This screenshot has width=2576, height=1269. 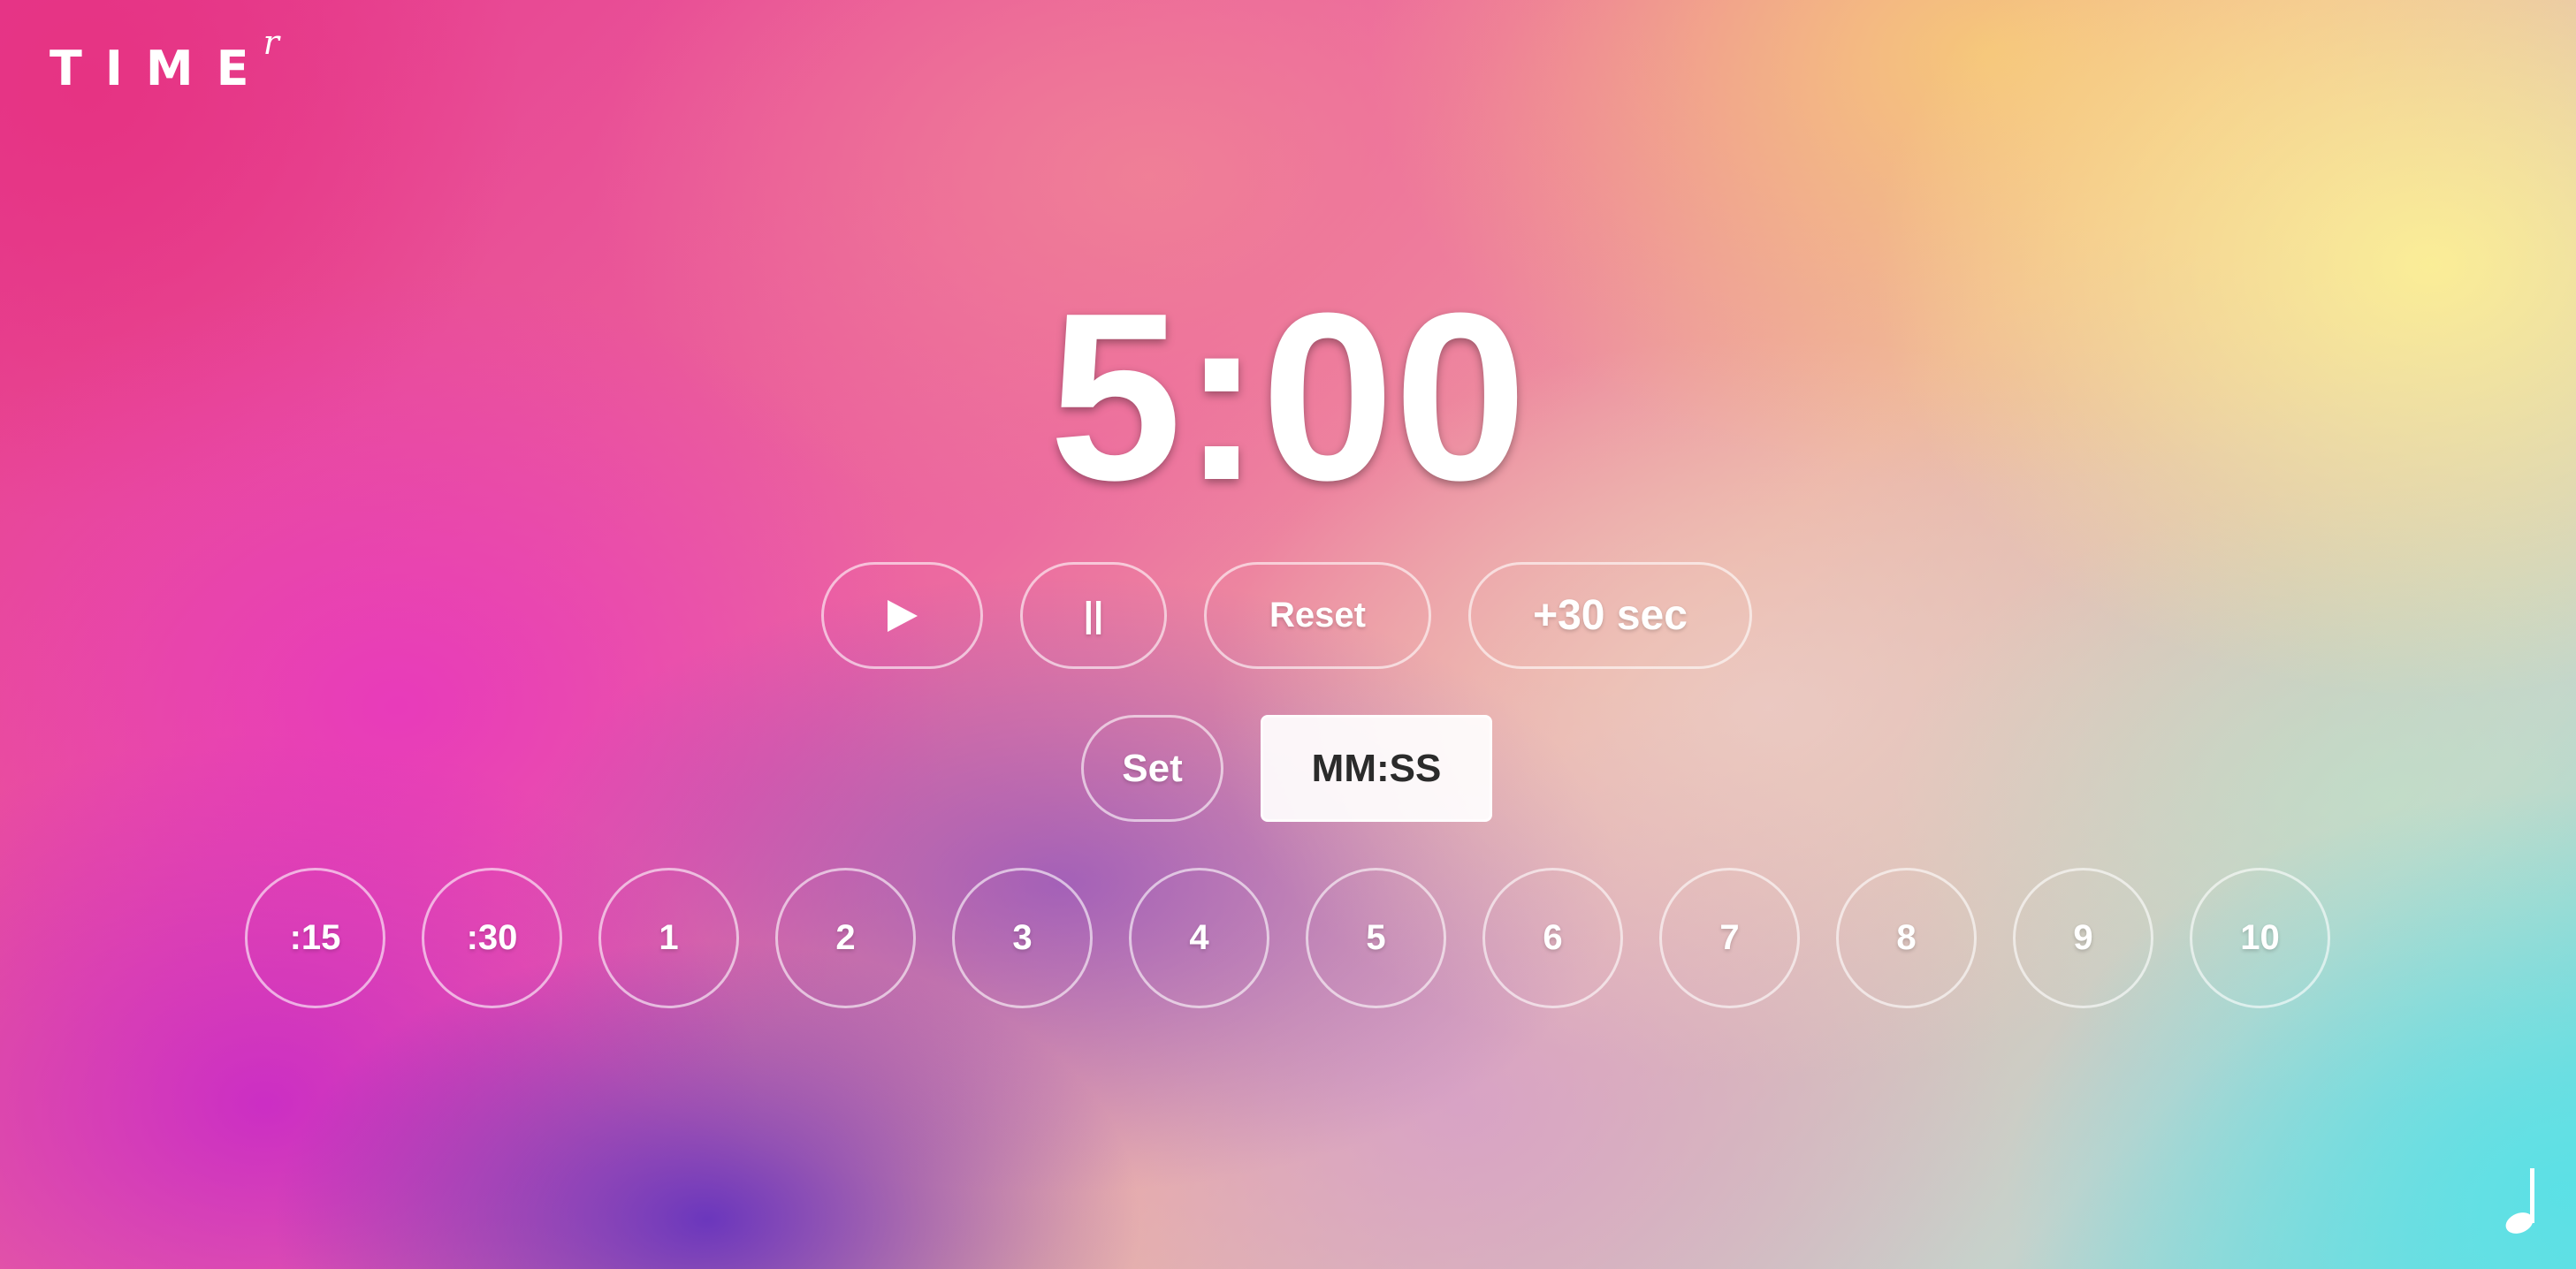 I want to click on preset-button: 3, so click(x=1022, y=938).